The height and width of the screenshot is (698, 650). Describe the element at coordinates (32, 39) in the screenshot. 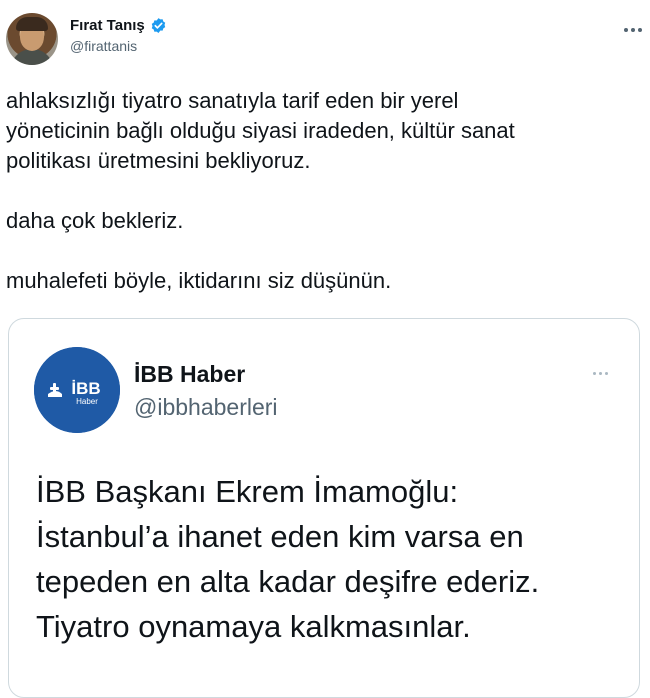

I see `avatar` at that location.